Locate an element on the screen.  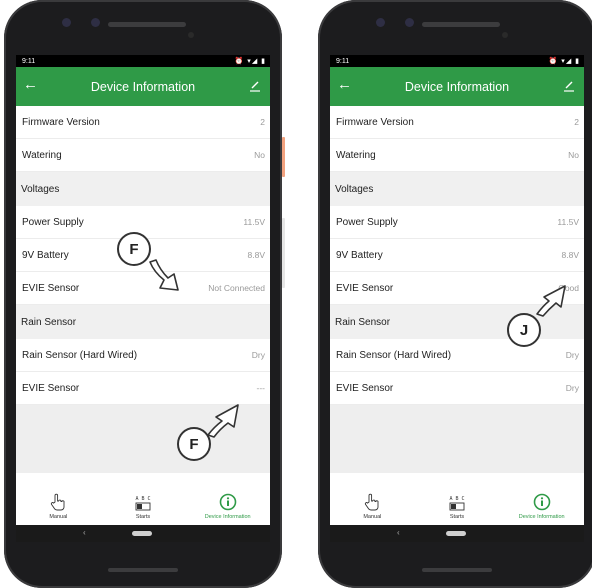
evie-sensor-rain-row: EVIE Sensor Dry is located at coordinates (457, 388).